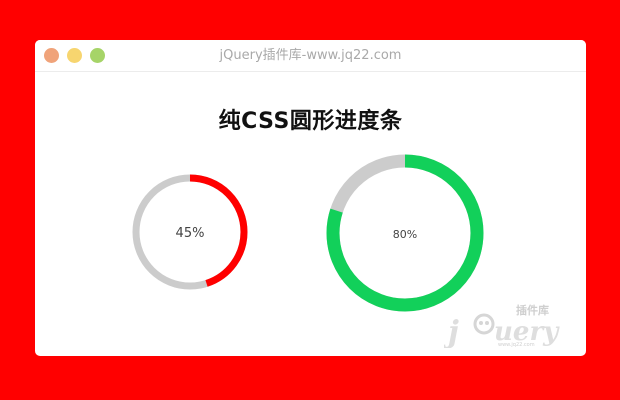 This screenshot has height=400, width=620. I want to click on title-bar: jQuery插件库-www.jq22.com, so click(310, 56).